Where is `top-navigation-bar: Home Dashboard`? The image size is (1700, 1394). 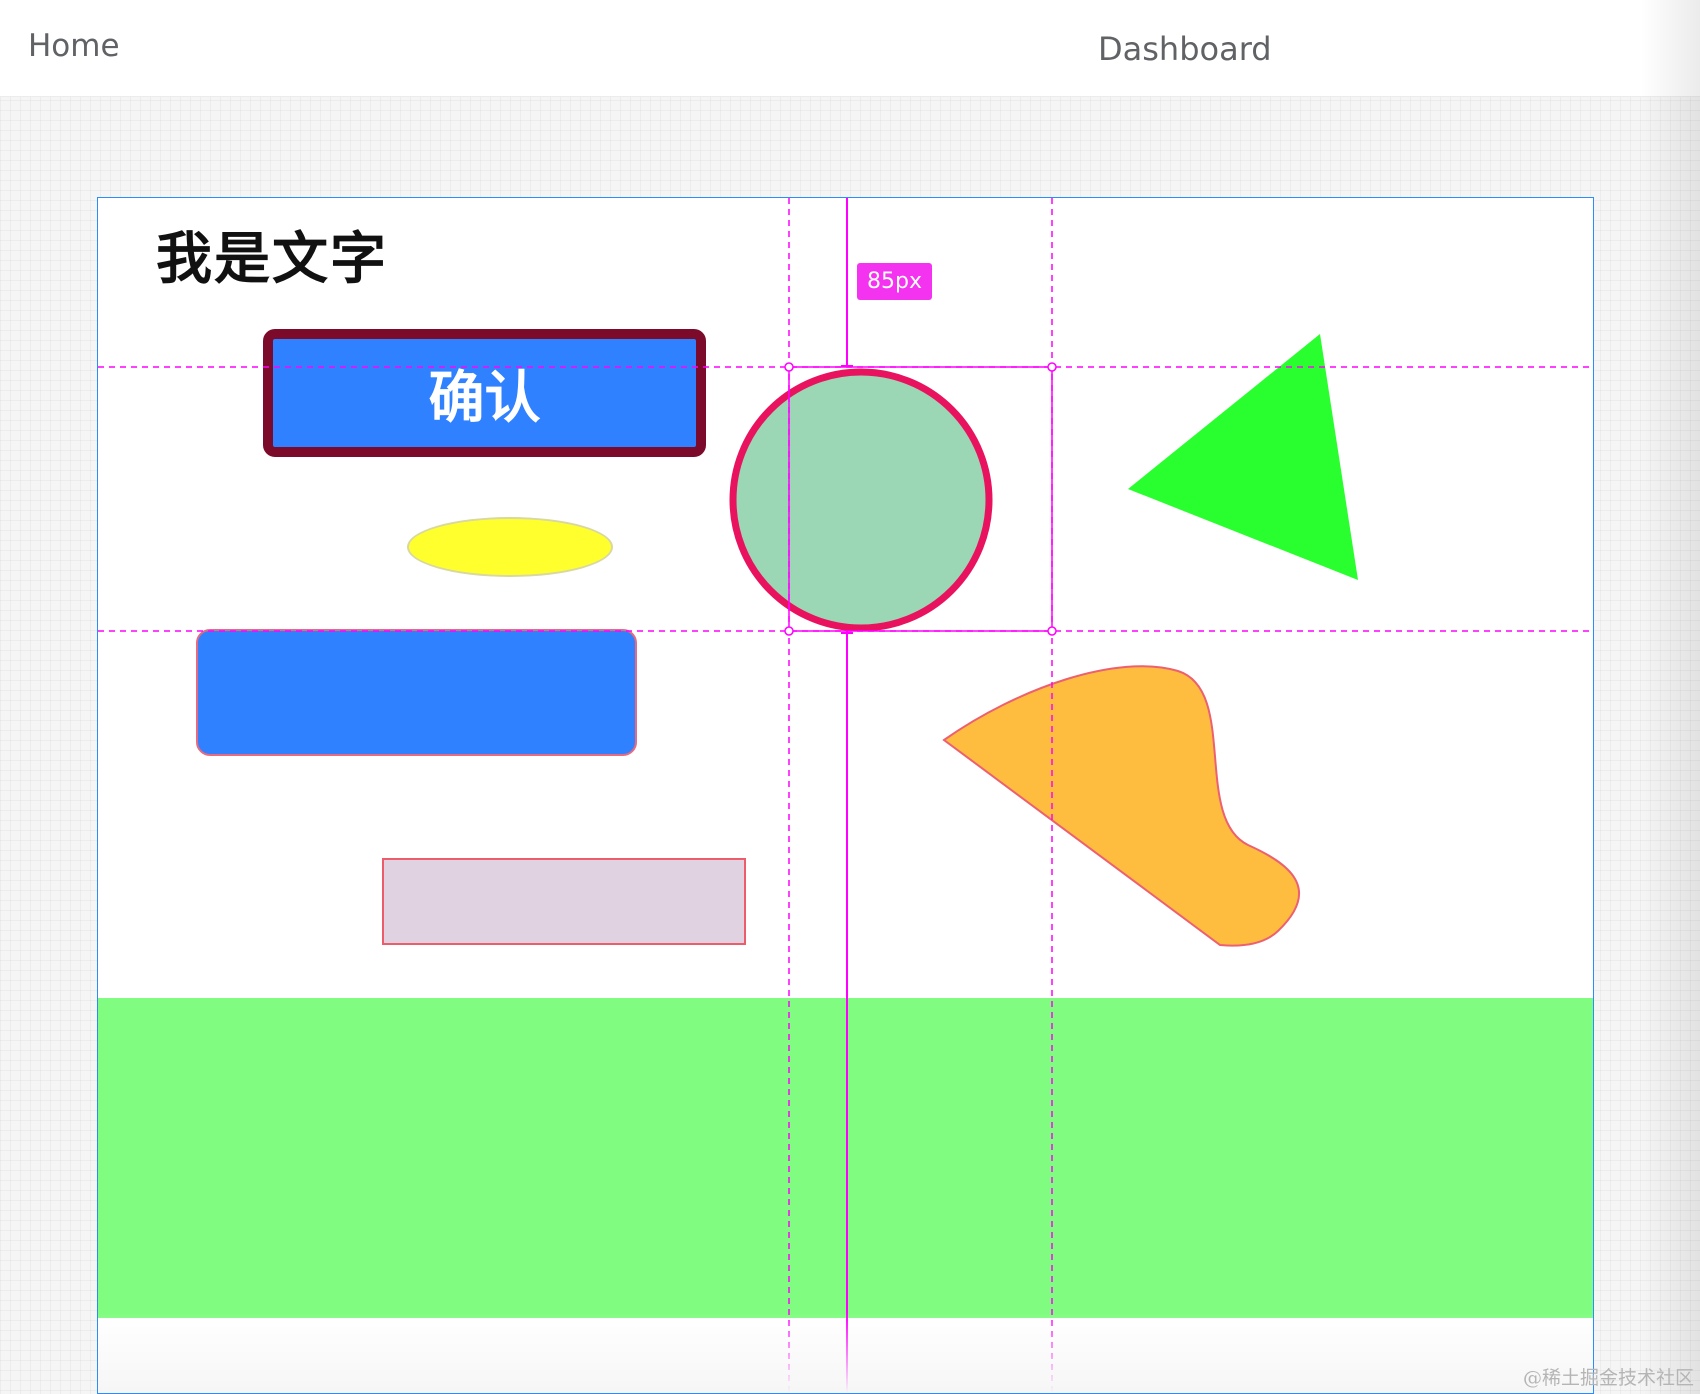 top-navigation-bar: Home Dashboard is located at coordinates (850, 48).